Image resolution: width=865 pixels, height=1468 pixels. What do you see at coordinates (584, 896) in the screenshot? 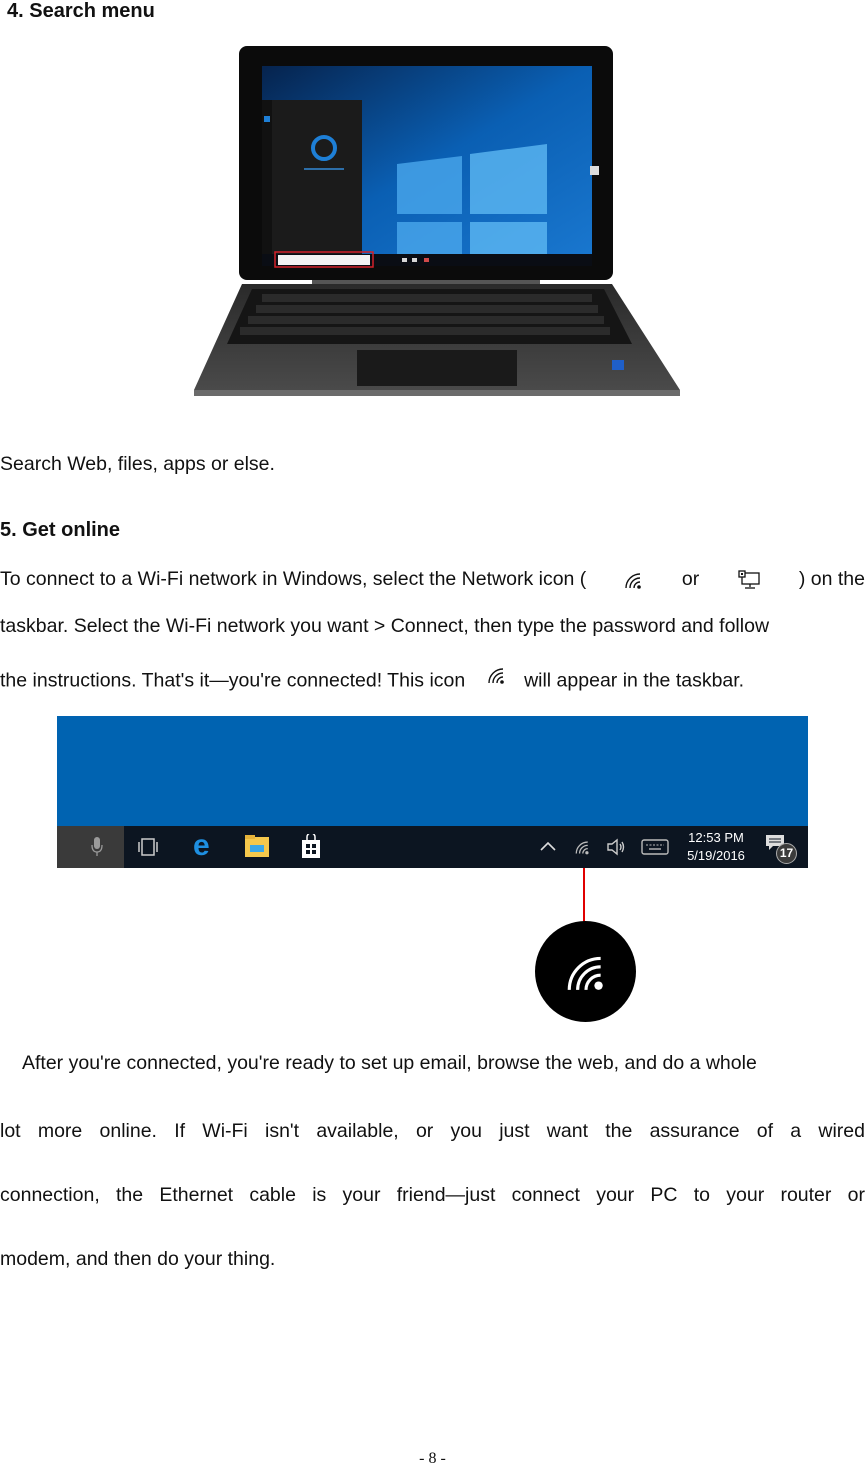
I see `callout-pointer` at bounding box center [584, 896].